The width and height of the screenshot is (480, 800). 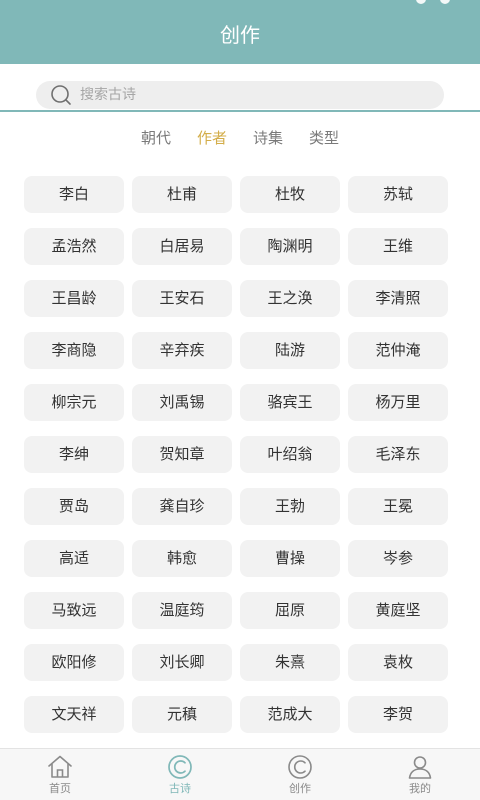 I want to click on poem-icon, so click(x=180, y=767).